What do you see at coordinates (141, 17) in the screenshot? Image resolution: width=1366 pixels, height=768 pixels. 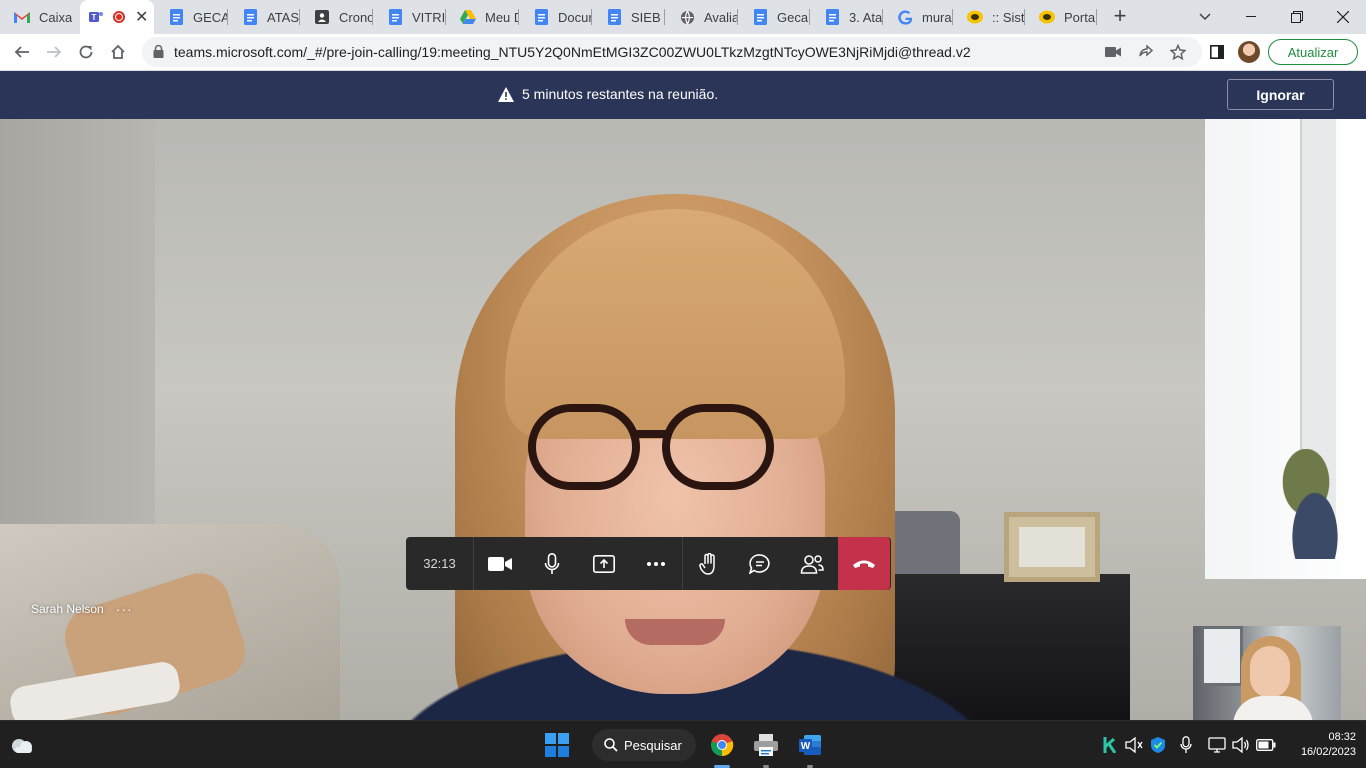 I see `tab-close-button: ✕` at bounding box center [141, 17].